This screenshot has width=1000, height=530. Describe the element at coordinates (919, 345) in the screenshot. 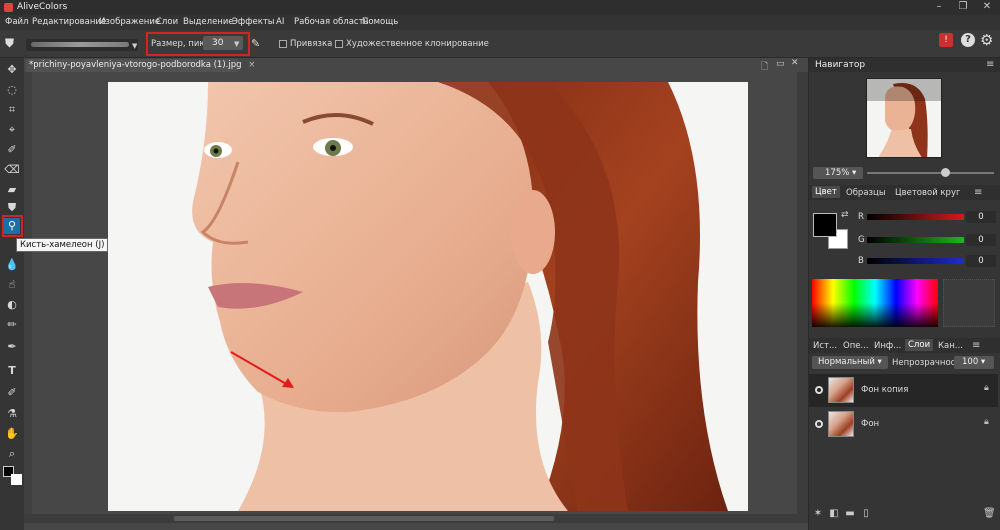

I see `tab-layers: Слои` at that location.